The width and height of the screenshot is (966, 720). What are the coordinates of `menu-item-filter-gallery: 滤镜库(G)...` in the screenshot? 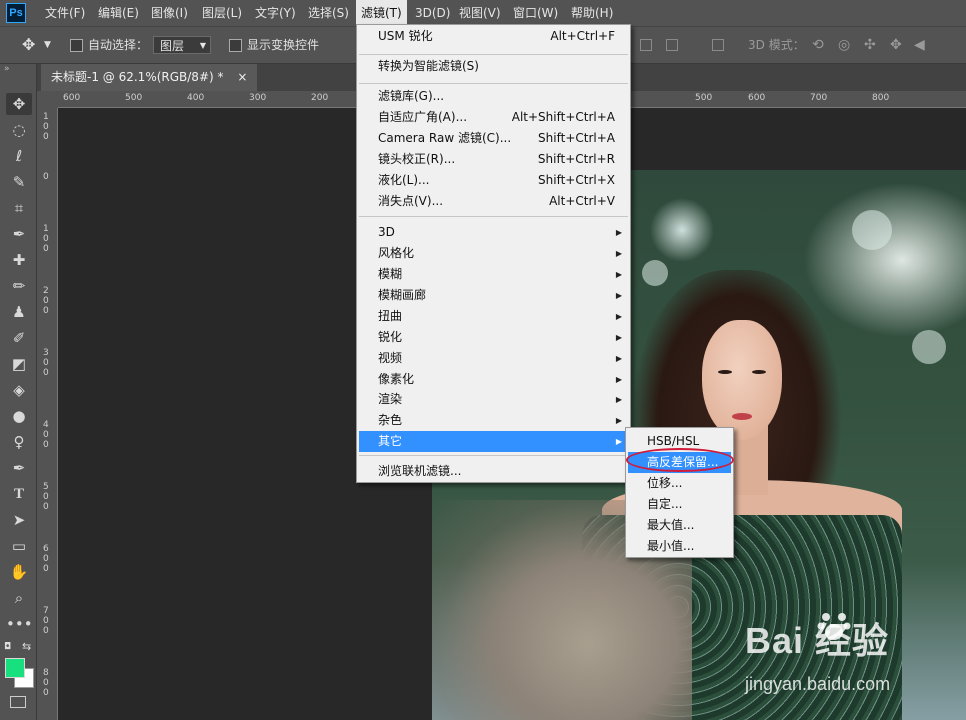 It's located at (493, 96).